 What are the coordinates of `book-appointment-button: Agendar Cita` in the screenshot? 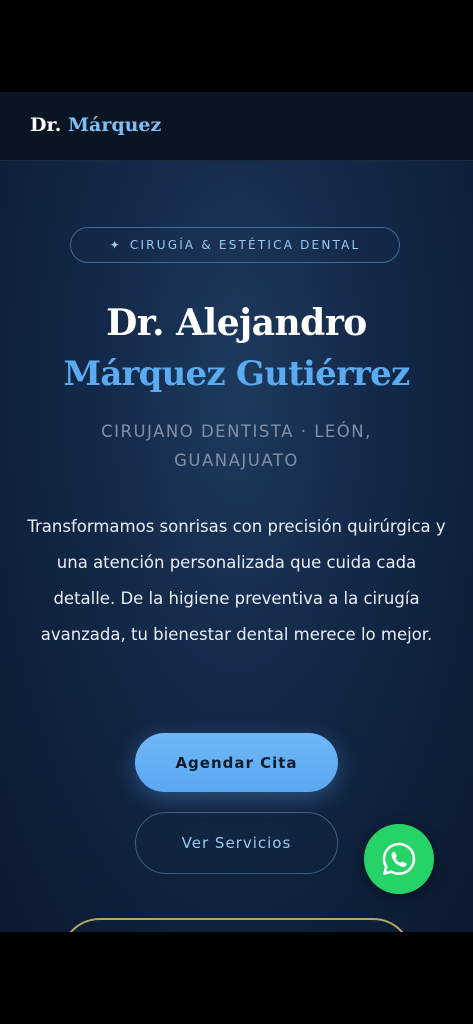 It's located at (236, 762).